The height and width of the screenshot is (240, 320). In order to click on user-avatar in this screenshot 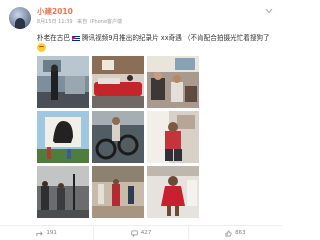, I will do `click(20, 18)`.